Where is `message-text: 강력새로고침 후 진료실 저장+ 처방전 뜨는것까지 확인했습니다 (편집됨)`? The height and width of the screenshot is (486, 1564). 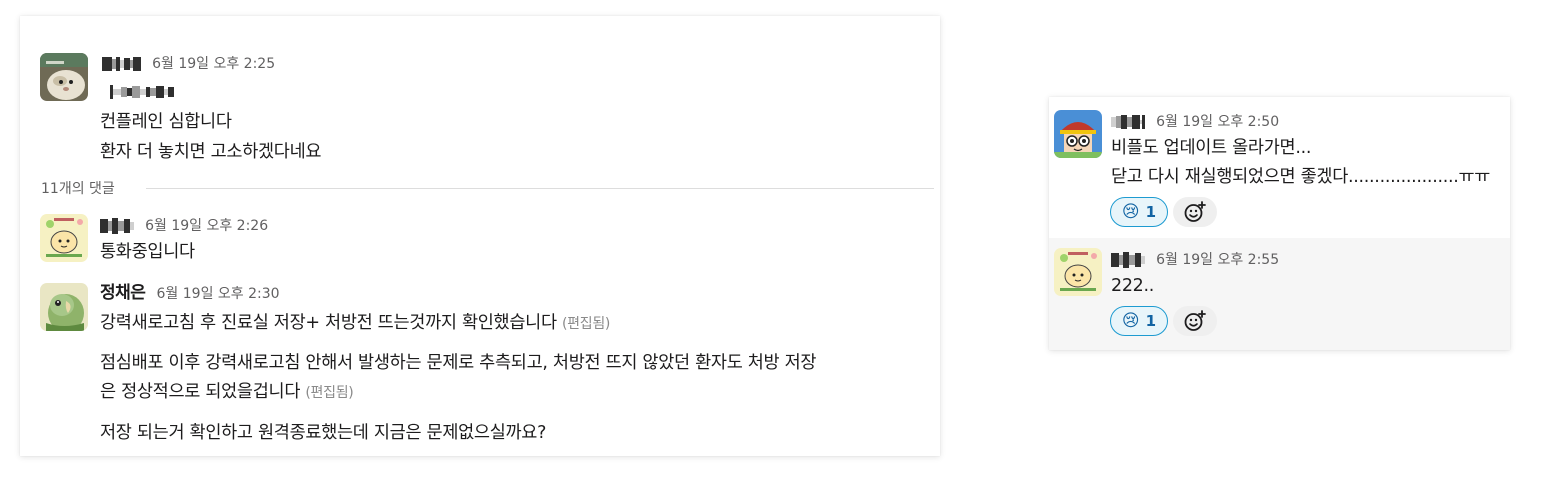
message-text: 강력새로고침 후 진료실 저장+ 처방전 뜨는것까지 확인했습니다 (편집됨) is located at coordinates (355, 323).